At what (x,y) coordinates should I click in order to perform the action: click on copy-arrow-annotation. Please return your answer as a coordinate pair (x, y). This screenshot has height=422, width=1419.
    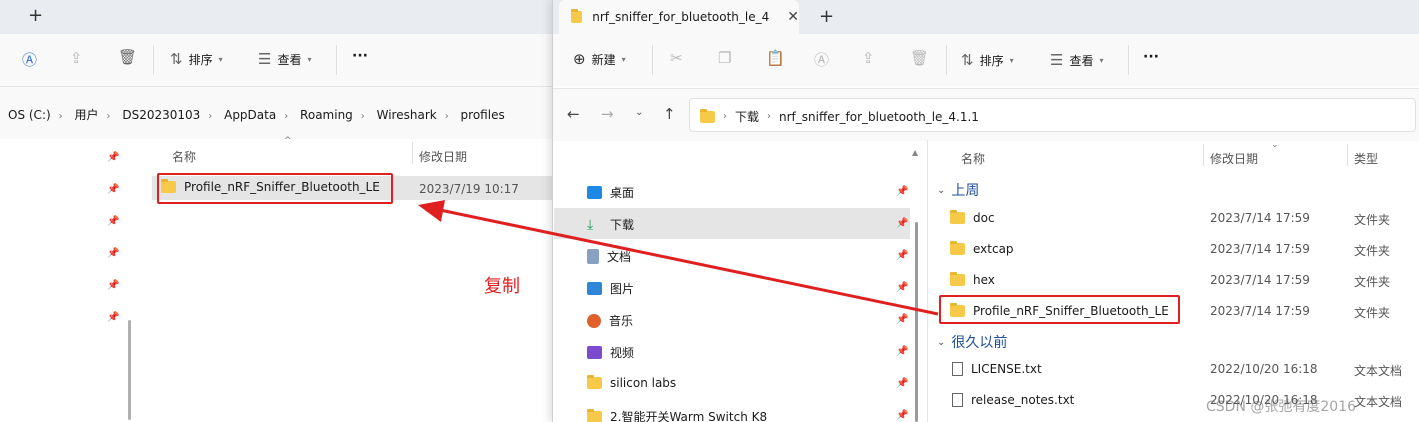
    Looking at the image, I should click on (678, 258).